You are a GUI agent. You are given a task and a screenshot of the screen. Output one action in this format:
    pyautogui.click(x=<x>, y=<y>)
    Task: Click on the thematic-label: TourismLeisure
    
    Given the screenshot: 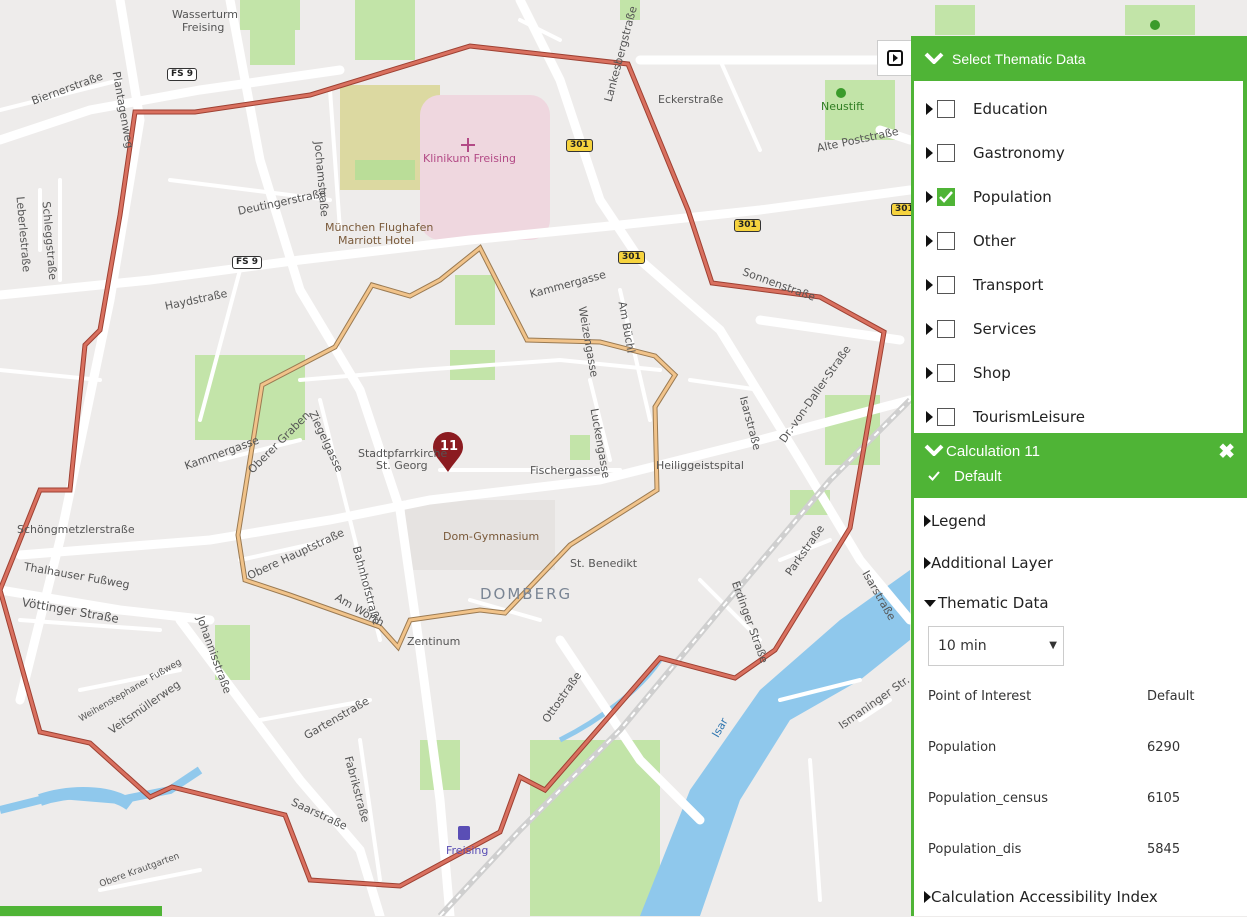 What is the action you would take?
    pyautogui.click(x=1029, y=417)
    